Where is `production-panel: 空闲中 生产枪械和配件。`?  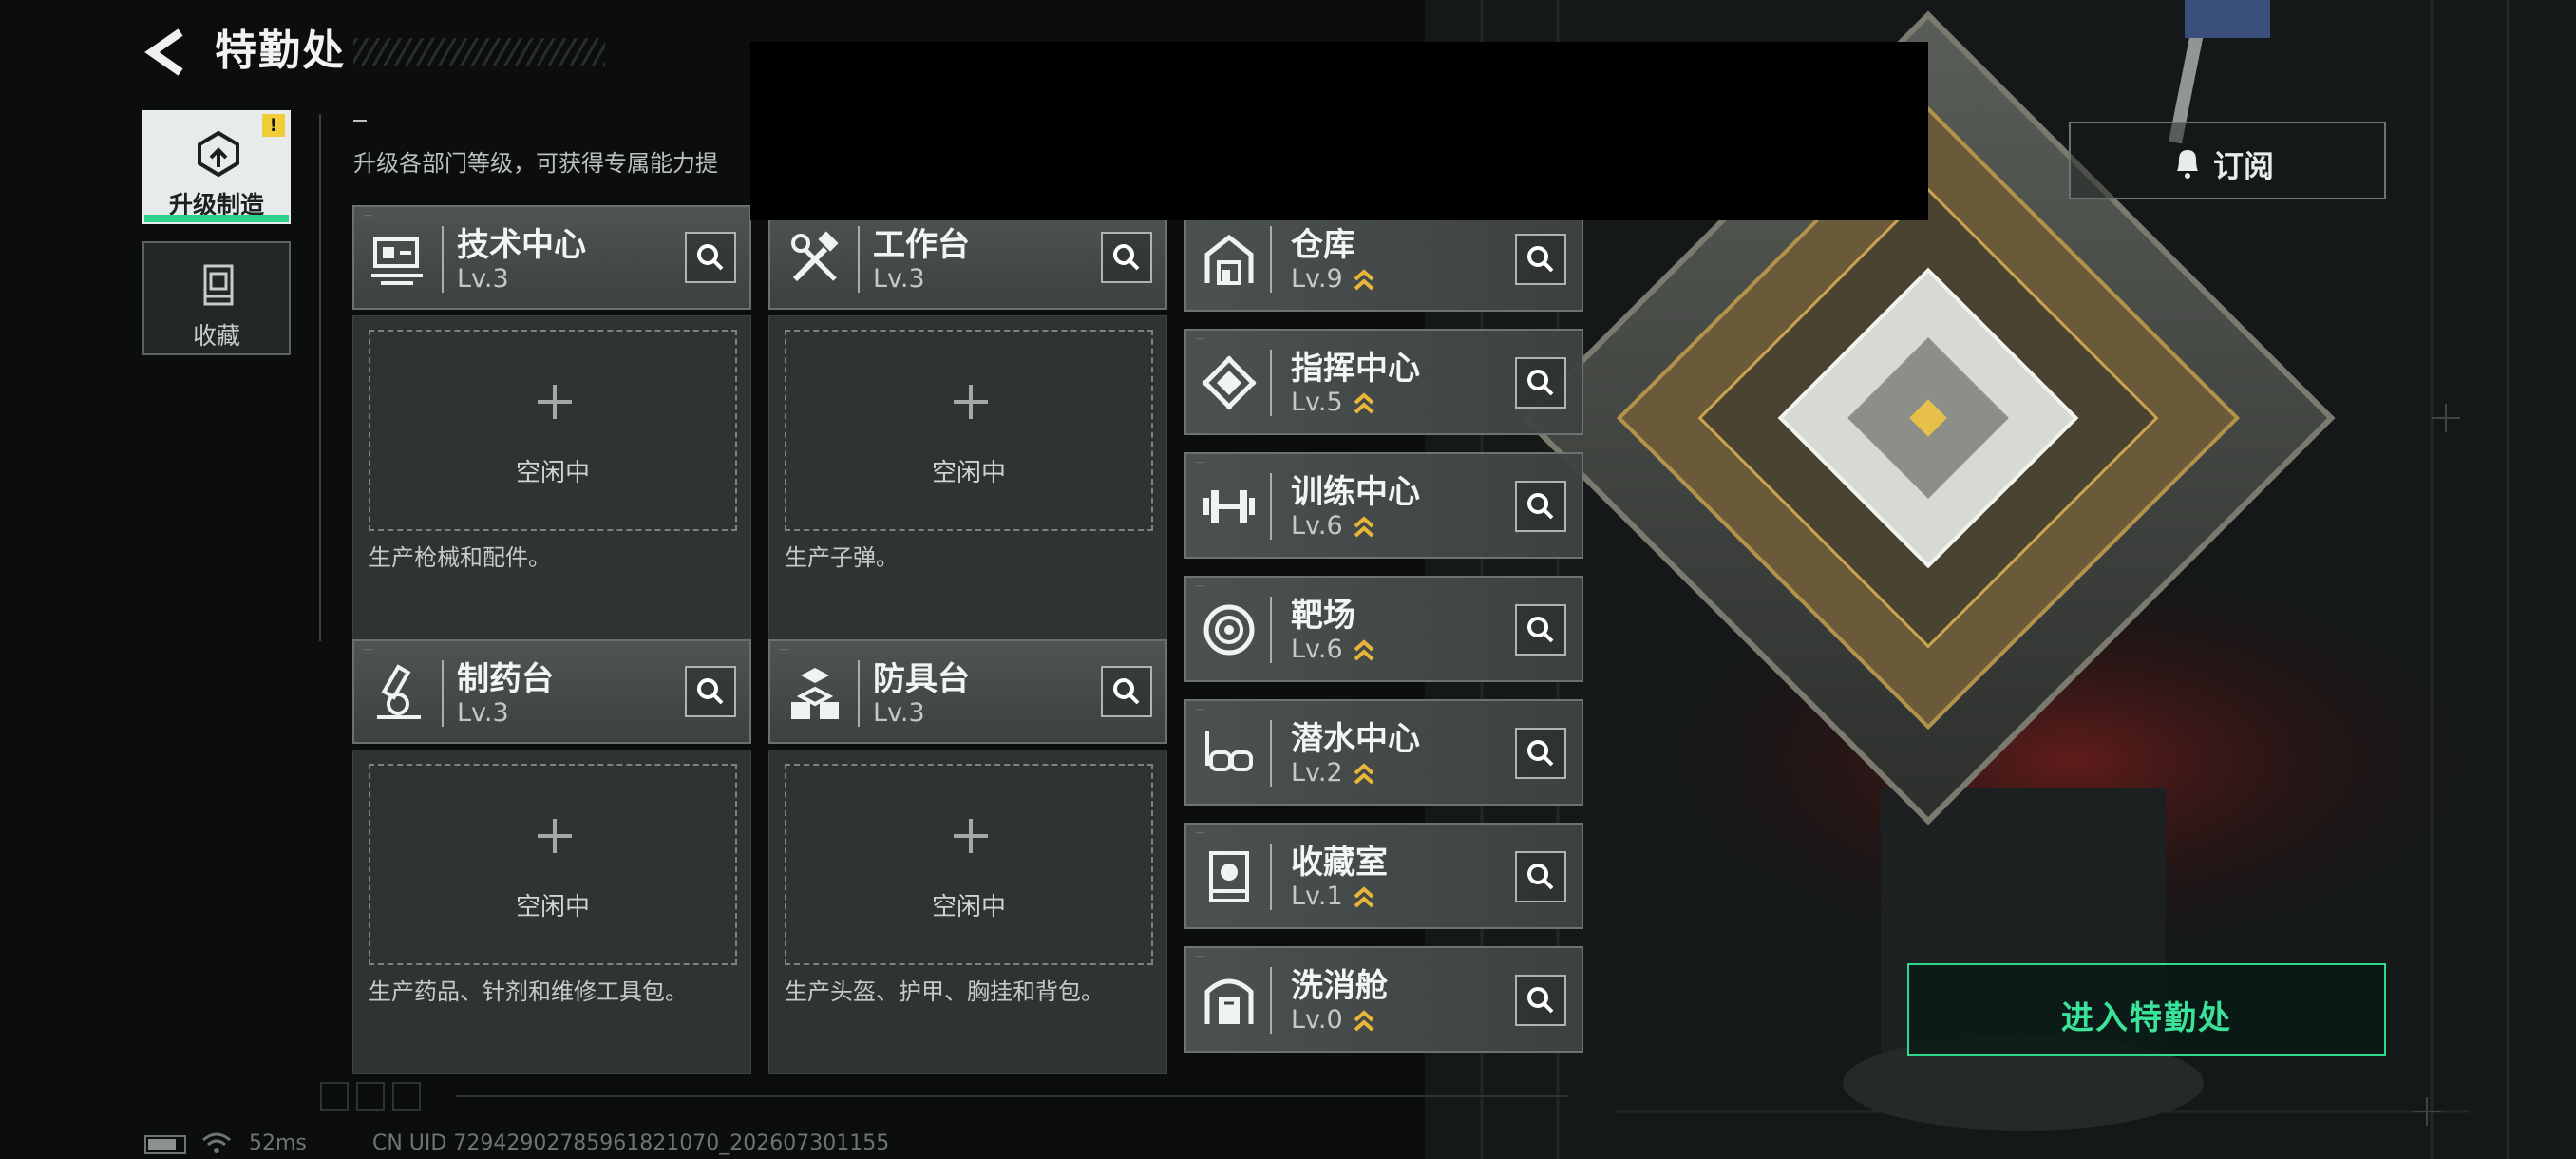 production-panel: 空闲中 生产枪械和配件。 is located at coordinates (551, 477).